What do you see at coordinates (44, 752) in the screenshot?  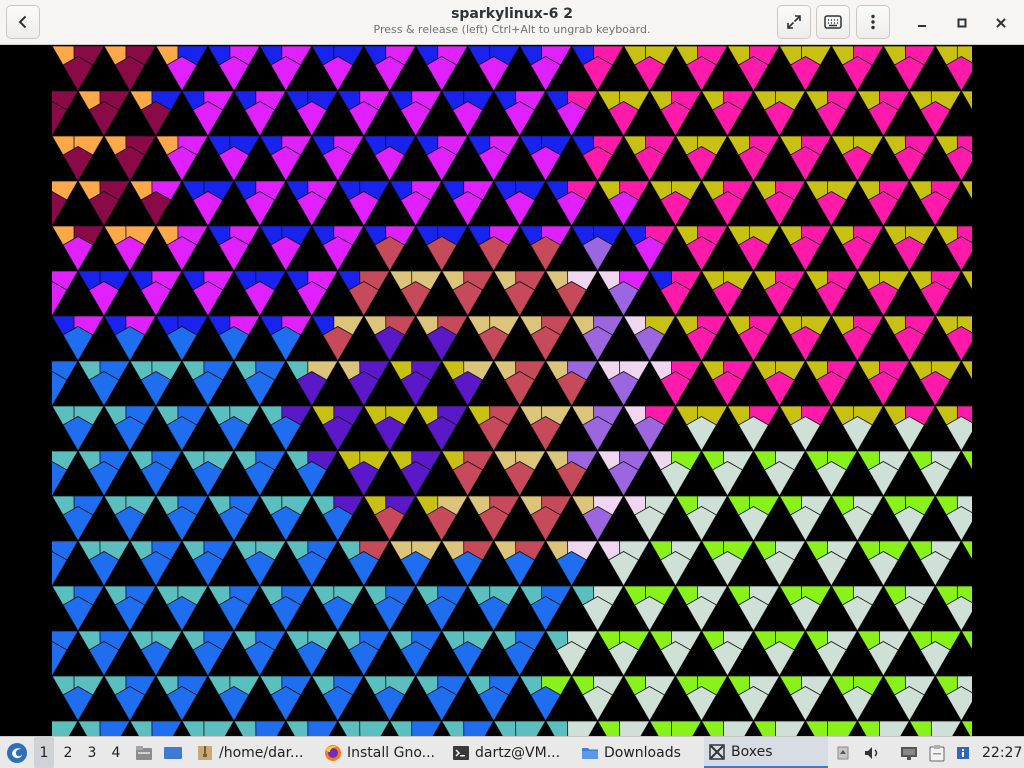 I see `workspace-1: 1` at bounding box center [44, 752].